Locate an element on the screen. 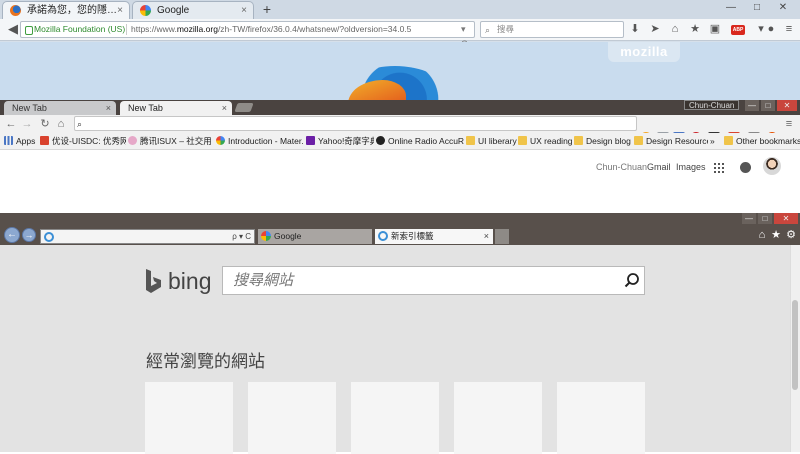  clipboard-icon: ▣ is located at coordinates (715, 29).